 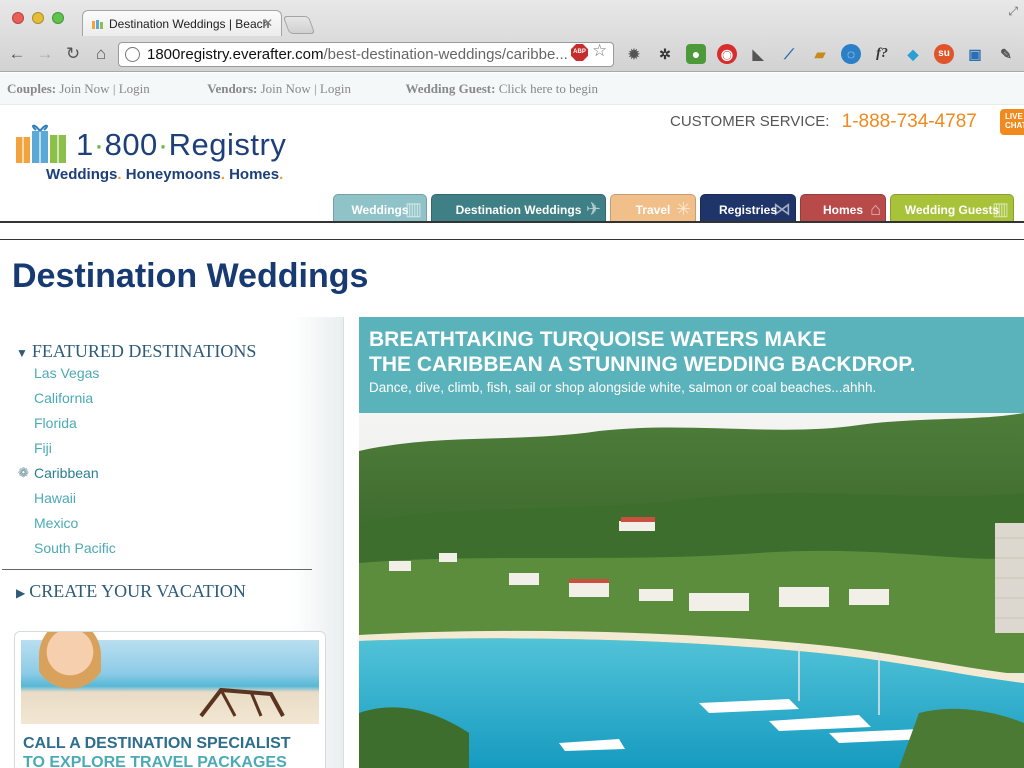 I want to click on forward-arrow-icon: →, so click(x=45, y=54).